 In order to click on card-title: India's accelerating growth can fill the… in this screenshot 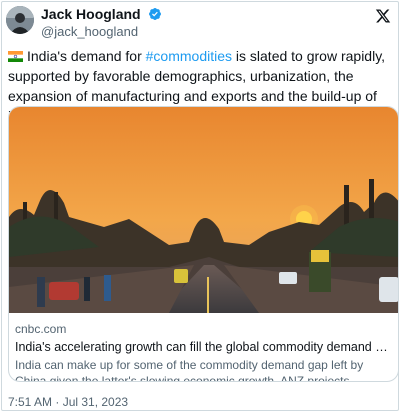, I will do `click(204, 347)`.